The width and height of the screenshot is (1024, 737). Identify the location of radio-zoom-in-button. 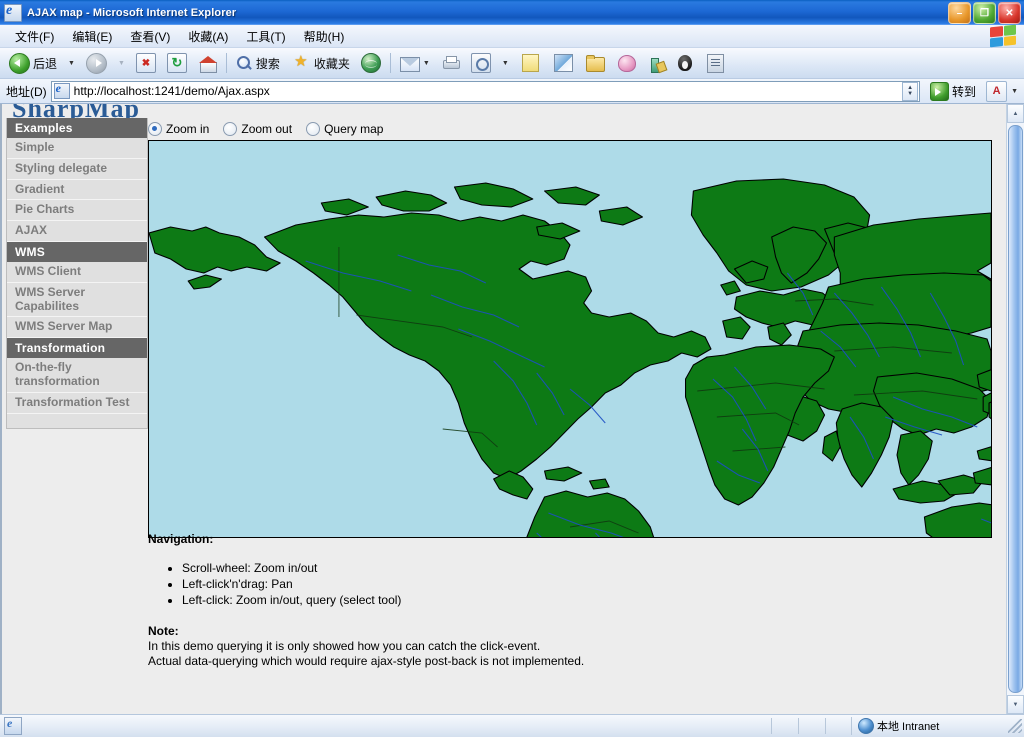
(155, 129).